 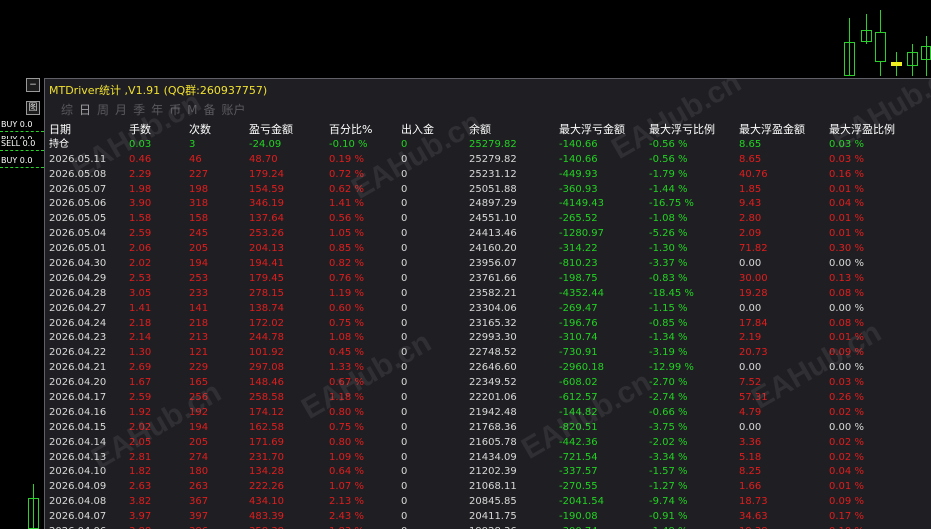 I want to click on table-cell: 2.18, so click(x=140, y=323).